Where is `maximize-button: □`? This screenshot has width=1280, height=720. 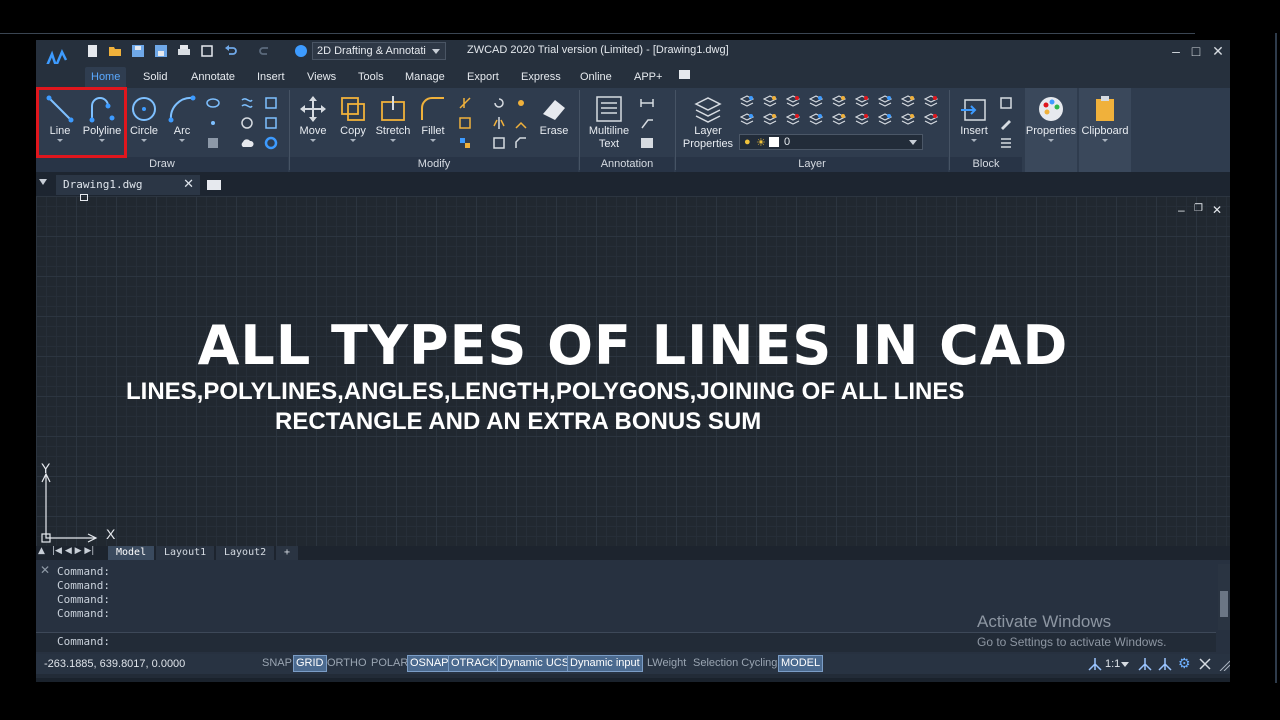
maximize-button: □ is located at coordinates (1196, 51).